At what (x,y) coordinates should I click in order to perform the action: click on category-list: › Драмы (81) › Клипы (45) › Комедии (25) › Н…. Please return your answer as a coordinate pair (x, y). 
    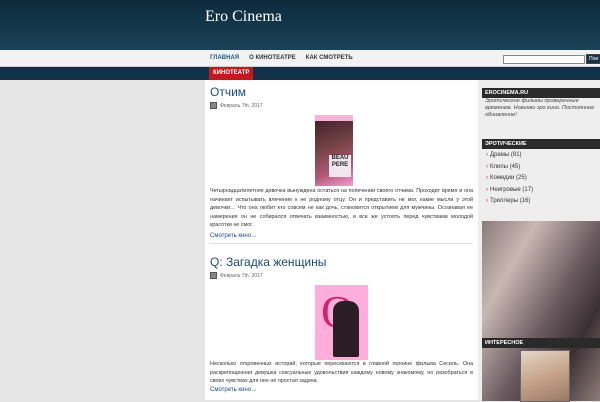
    Looking at the image, I should click on (509, 179).